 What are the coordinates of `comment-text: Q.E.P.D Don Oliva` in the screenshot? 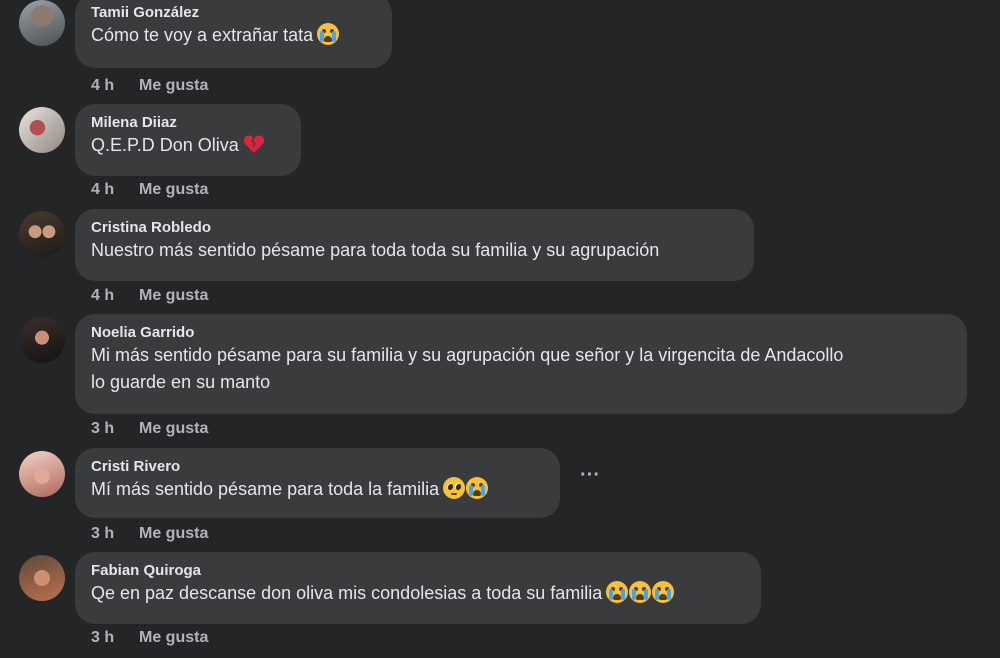 It's located at (165, 145).